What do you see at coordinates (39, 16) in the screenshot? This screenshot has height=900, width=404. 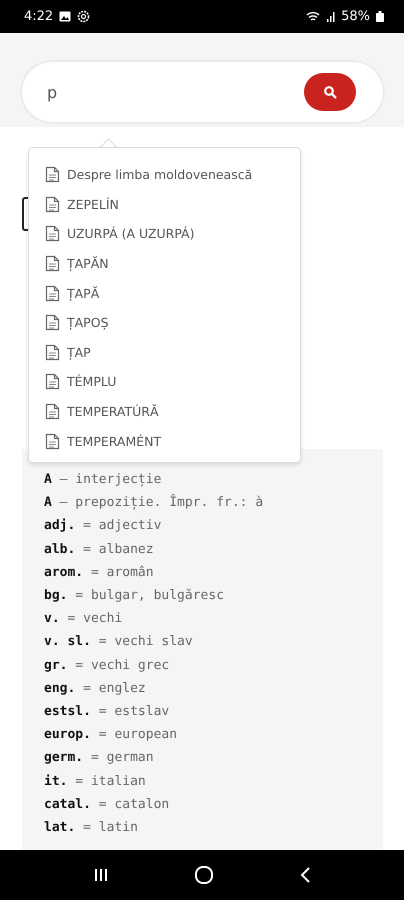 I see `status-time: 4:22` at bounding box center [39, 16].